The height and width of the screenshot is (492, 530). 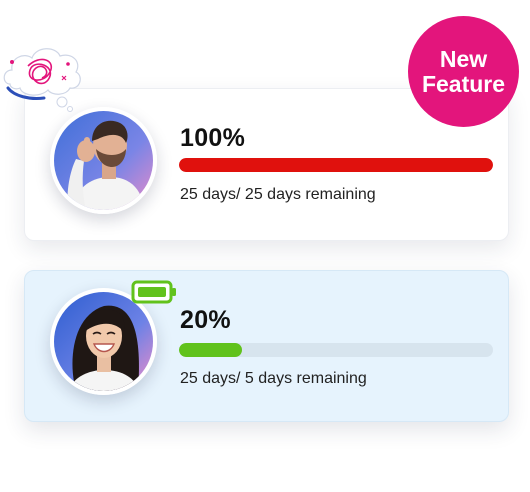 What do you see at coordinates (155, 295) in the screenshot?
I see `battery-icon` at bounding box center [155, 295].